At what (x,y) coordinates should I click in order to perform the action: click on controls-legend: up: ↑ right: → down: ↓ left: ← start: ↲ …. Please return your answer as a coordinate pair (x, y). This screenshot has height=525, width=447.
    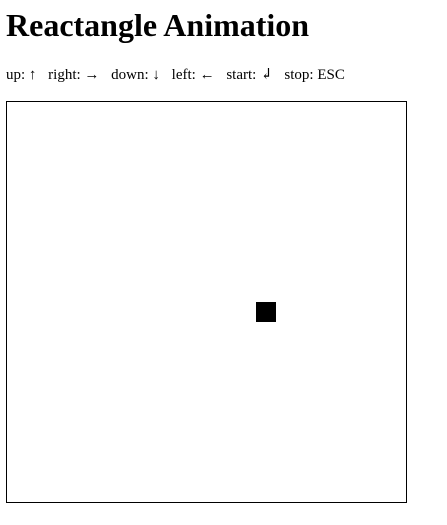
    Looking at the image, I should click on (175, 75).